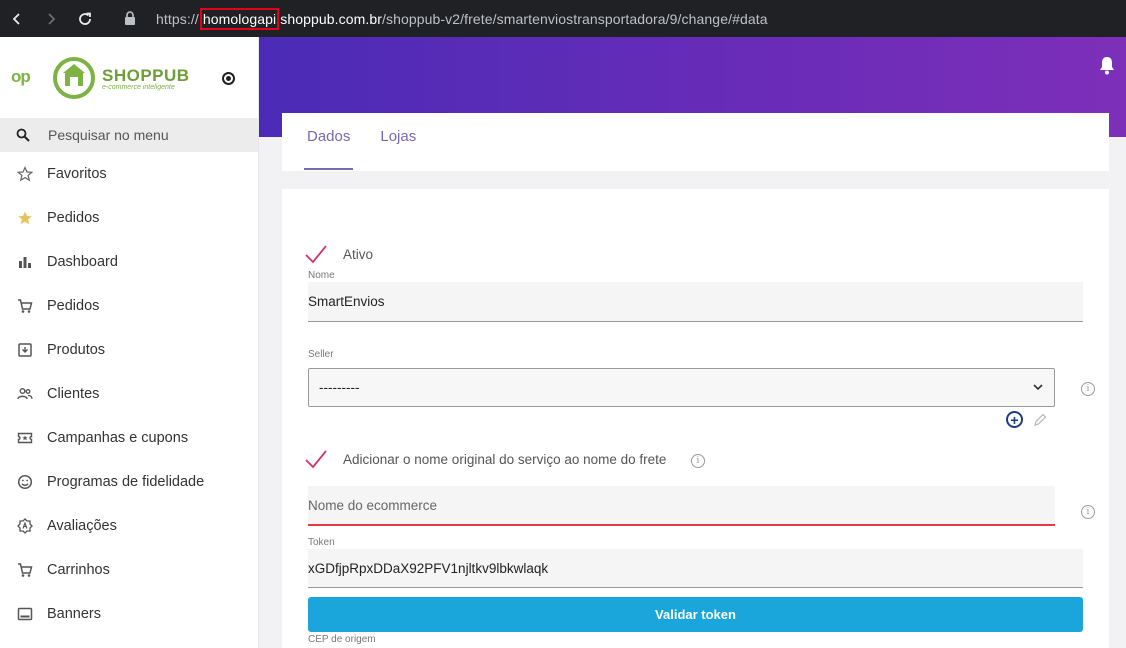  What do you see at coordinates (129, 394) in the screenshot?
I see `sidebar-item-clientes: Clientes` at bounding box center [129, 394].